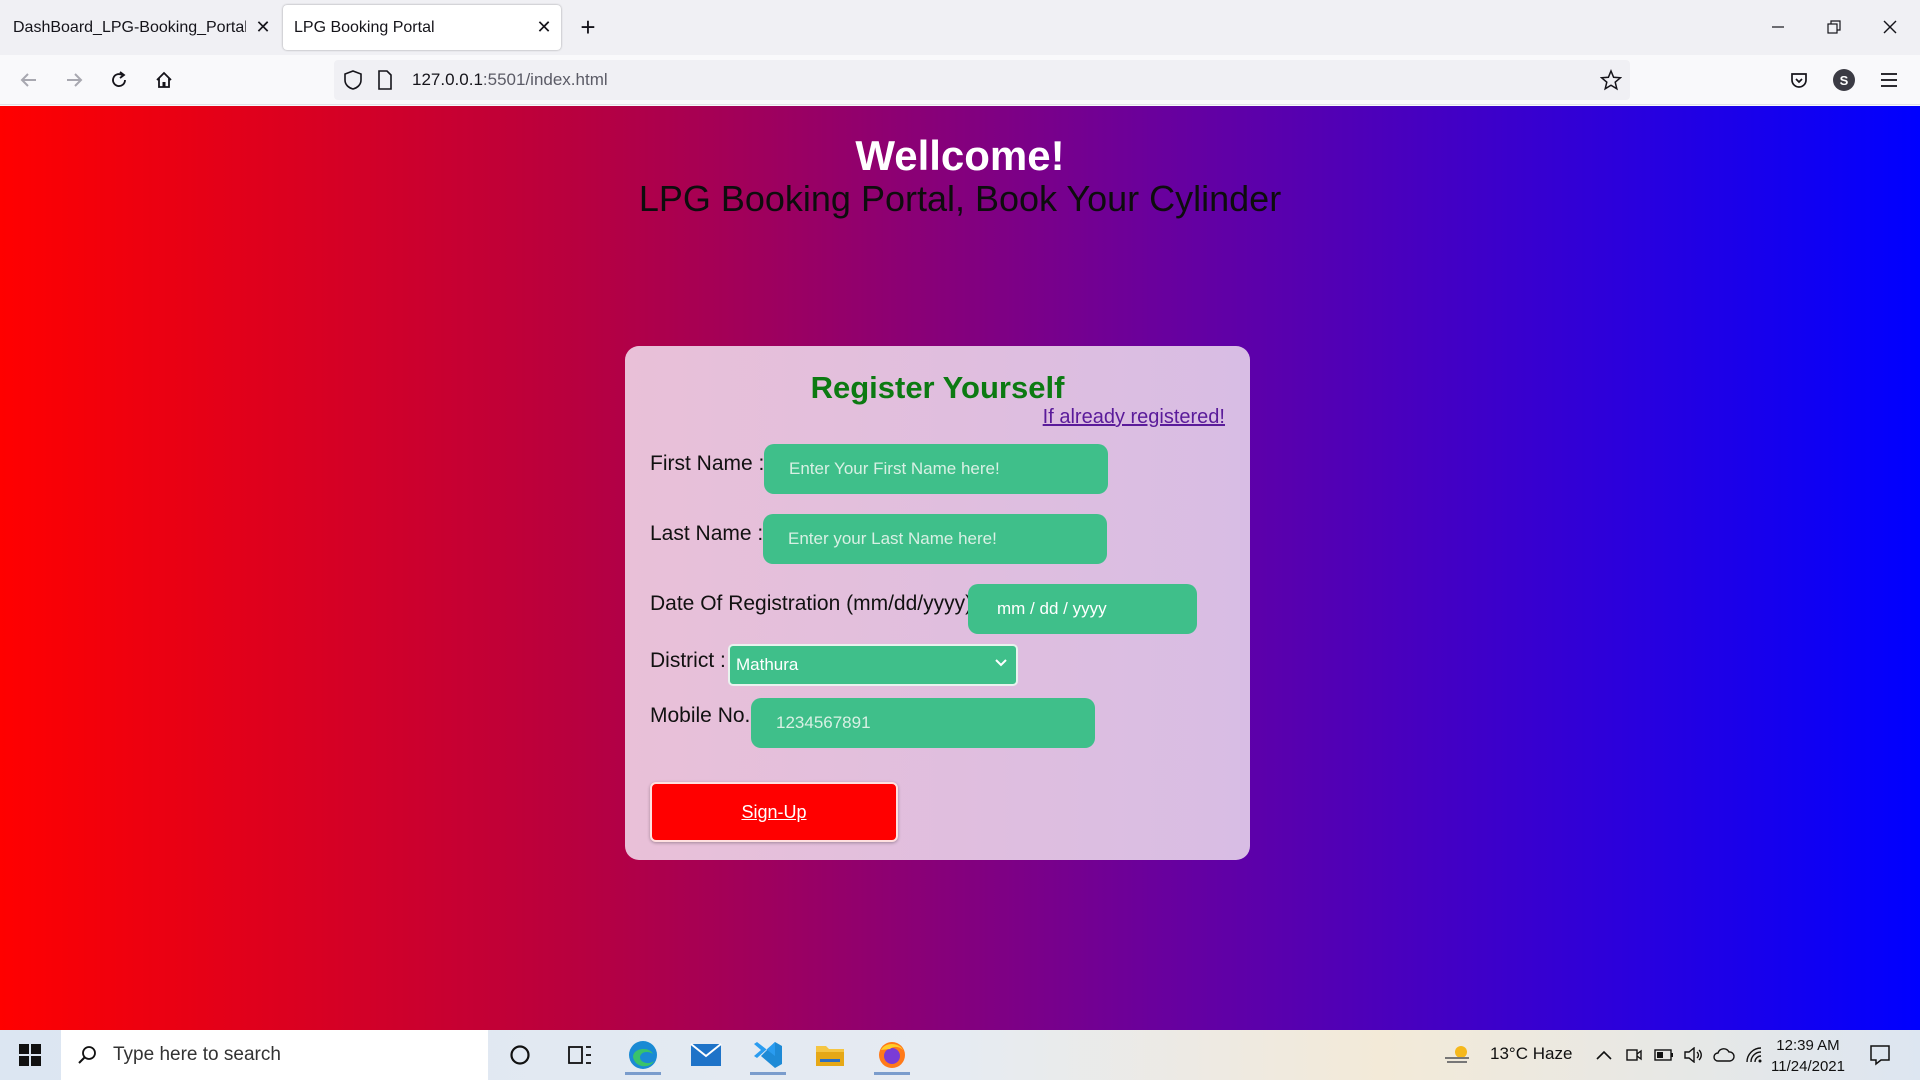  I want to click on chevron-up-icon, so click(1604, 1055).